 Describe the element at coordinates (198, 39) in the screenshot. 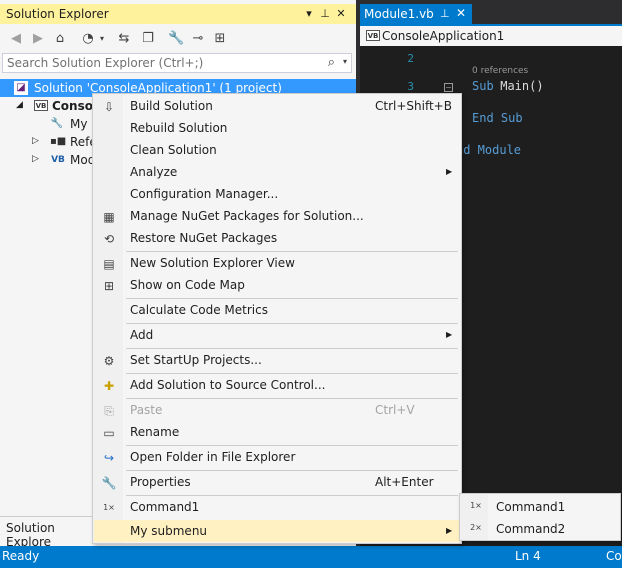

I see `preview-icon: ⊸` at that location.